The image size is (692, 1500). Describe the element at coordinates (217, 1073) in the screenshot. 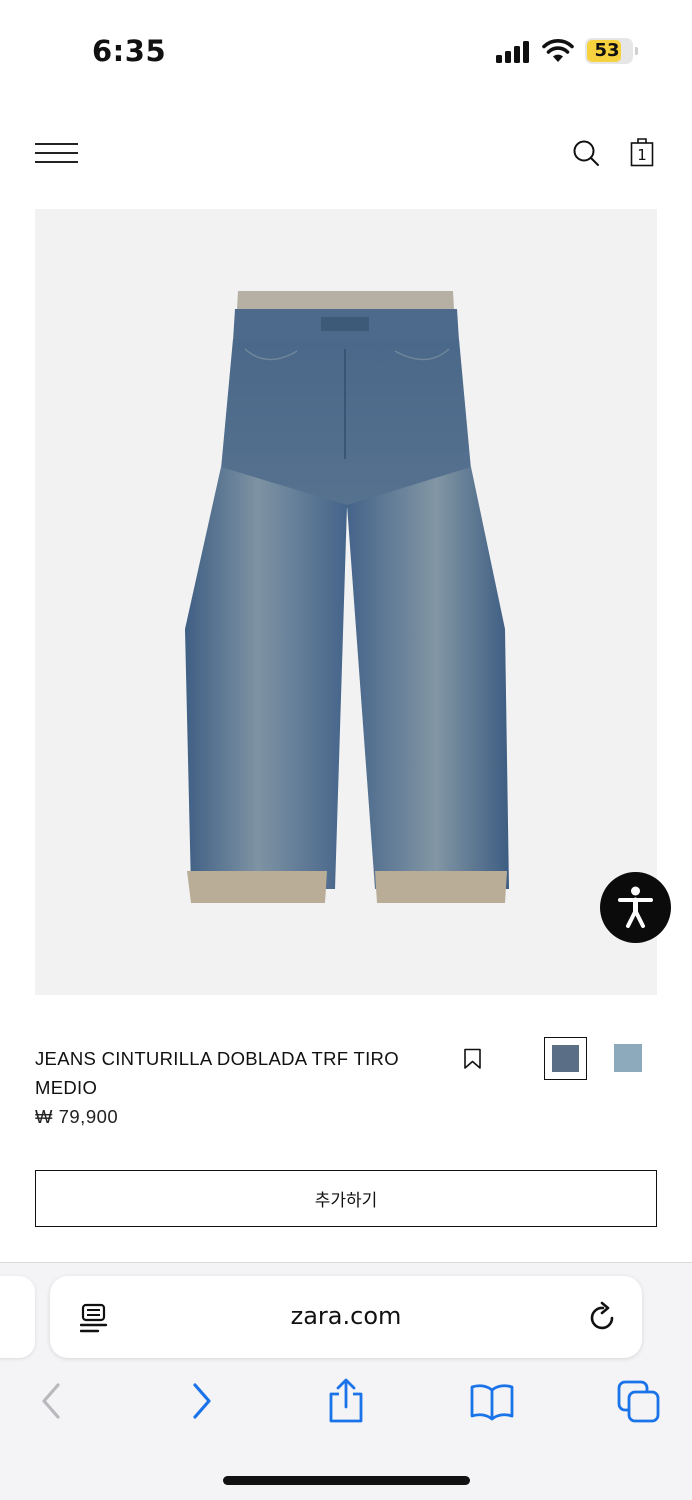

I see `product-name: JEANS CINTURILLA DOBLADA TRF TIRO MEDIO` at that location.